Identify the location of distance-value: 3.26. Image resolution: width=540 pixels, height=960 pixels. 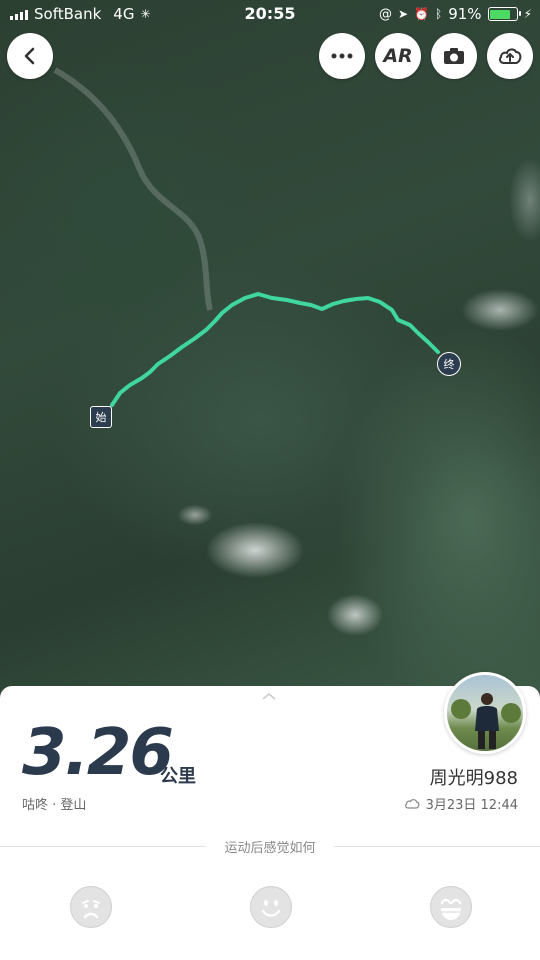
(98, 753).